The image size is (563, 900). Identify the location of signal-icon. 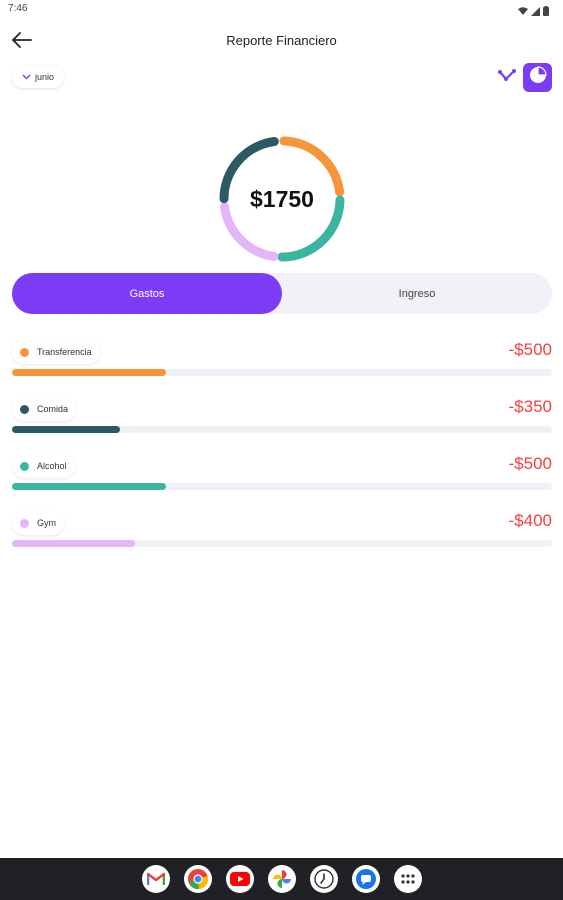
(535, 12).